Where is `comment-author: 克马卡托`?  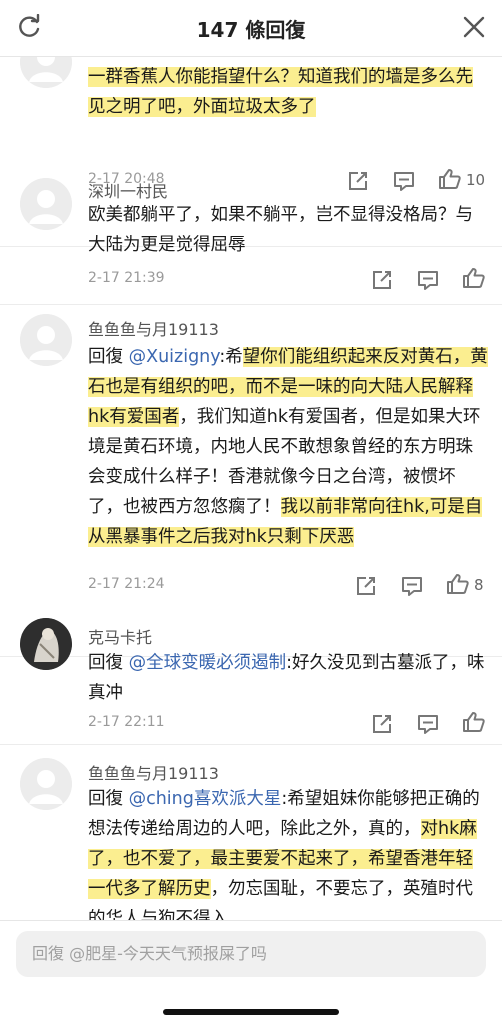 comment-author: 克马卡托 is located at coordinates (120, 636).